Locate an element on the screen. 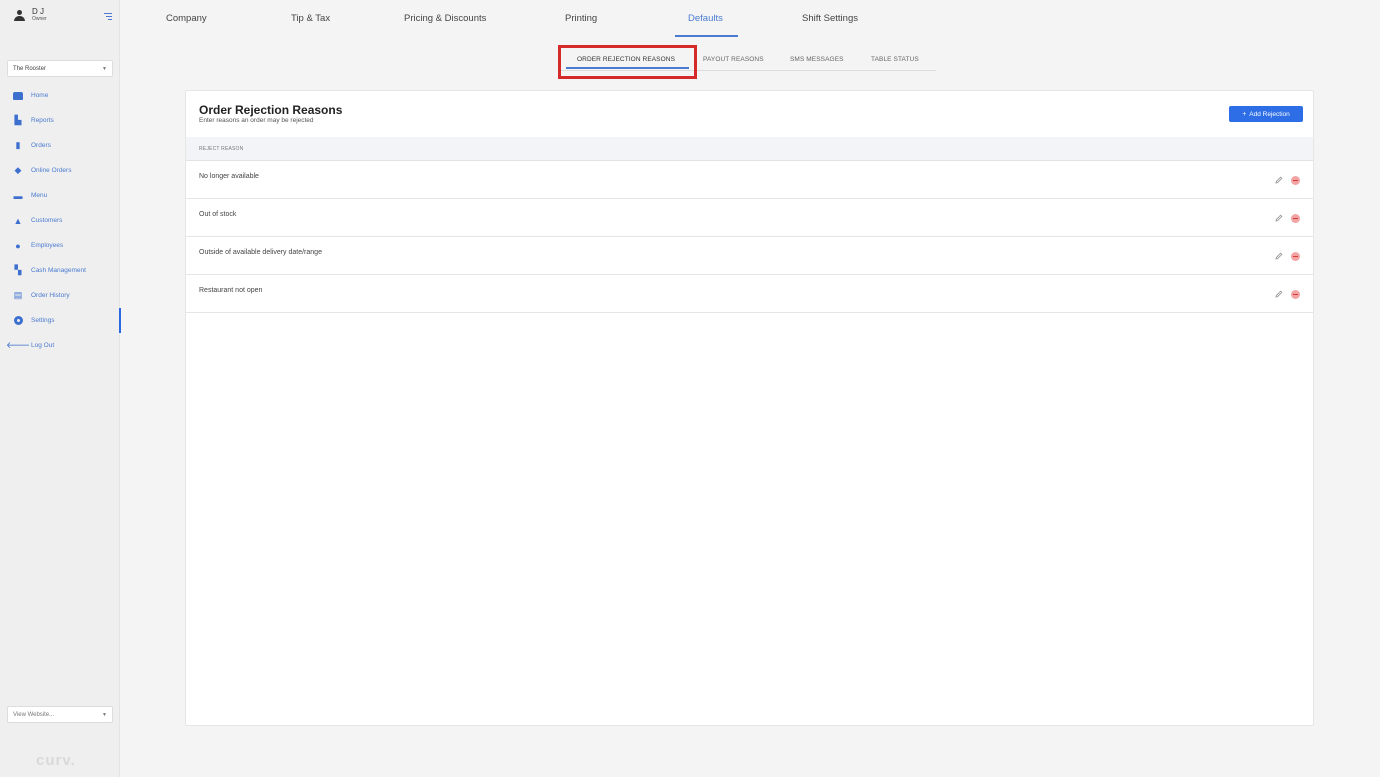 The image size is (1380, 777). sidebar-item-home: Home is located at coordinates (60, 95).